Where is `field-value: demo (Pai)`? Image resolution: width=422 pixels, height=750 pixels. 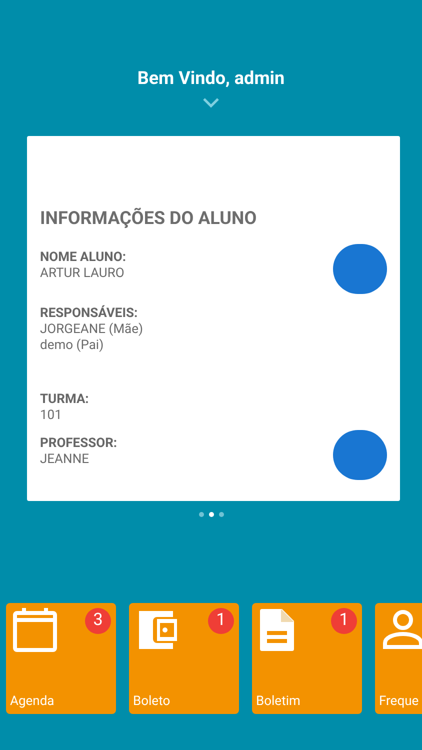 field-value: demo (Pai) is located at coordinates (72, 346).